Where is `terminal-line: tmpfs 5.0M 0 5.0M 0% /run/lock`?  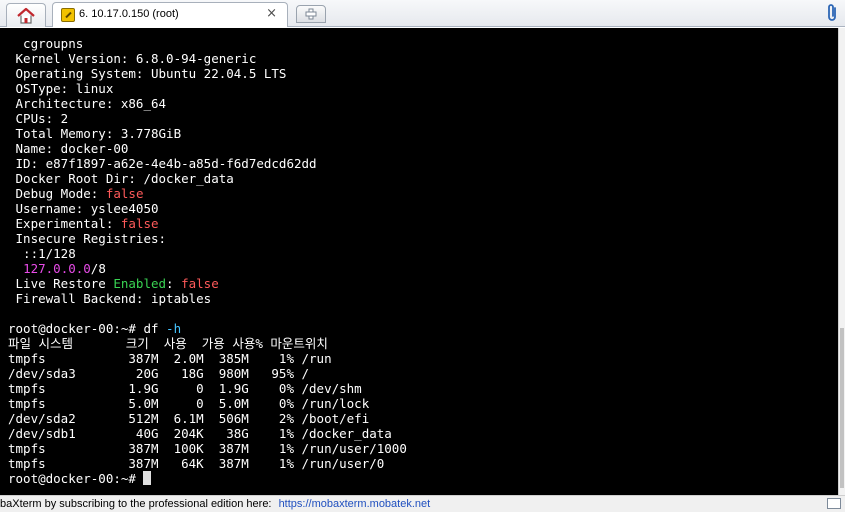 terminal-line: tmpfs 5.0M 0 5.0M 0% /run/lock is located at coordinates (188, 403).